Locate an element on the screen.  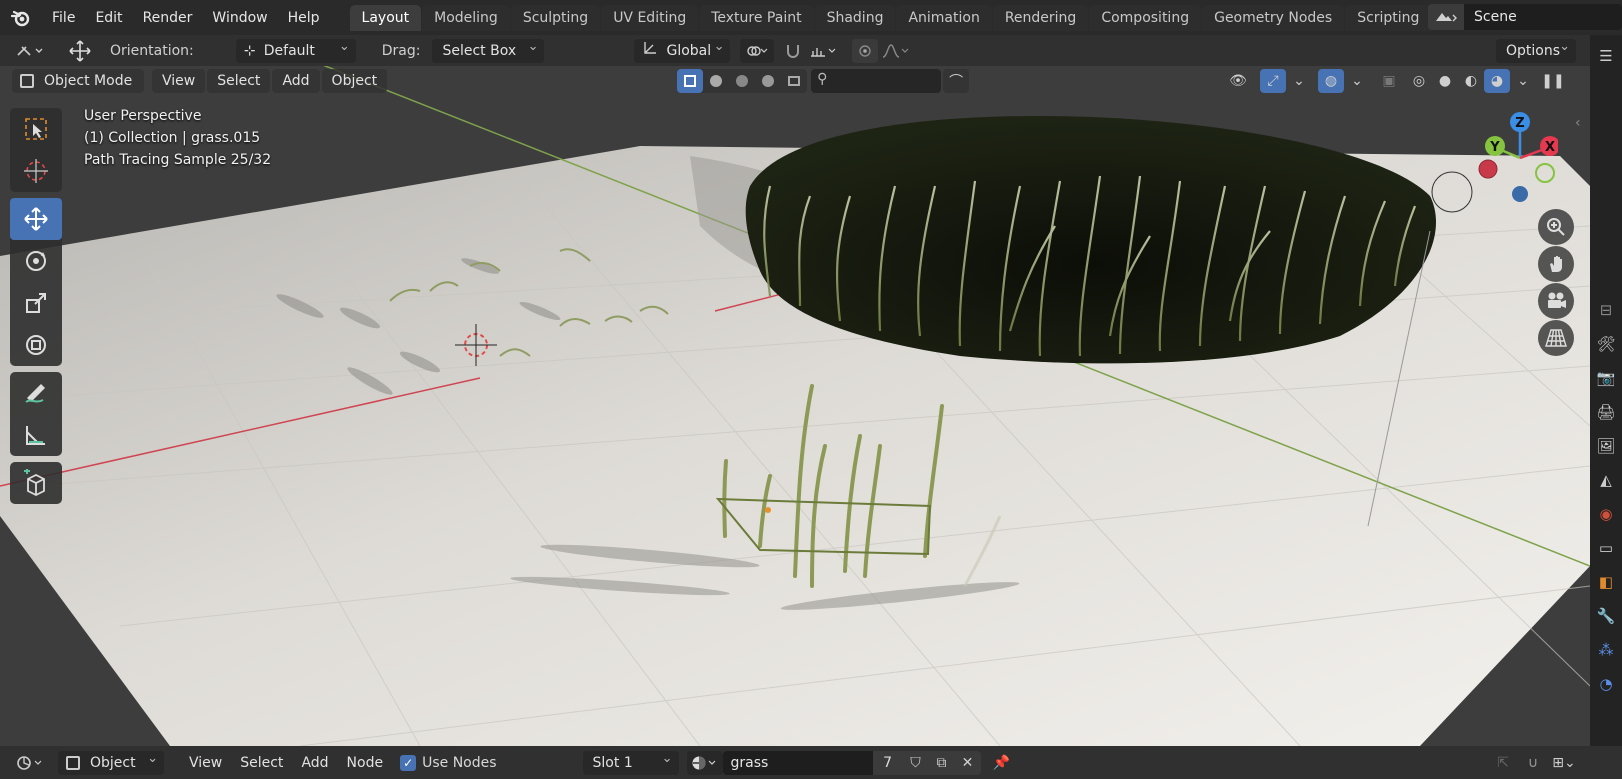
select-new-icon is located at coordinates (690, 81).